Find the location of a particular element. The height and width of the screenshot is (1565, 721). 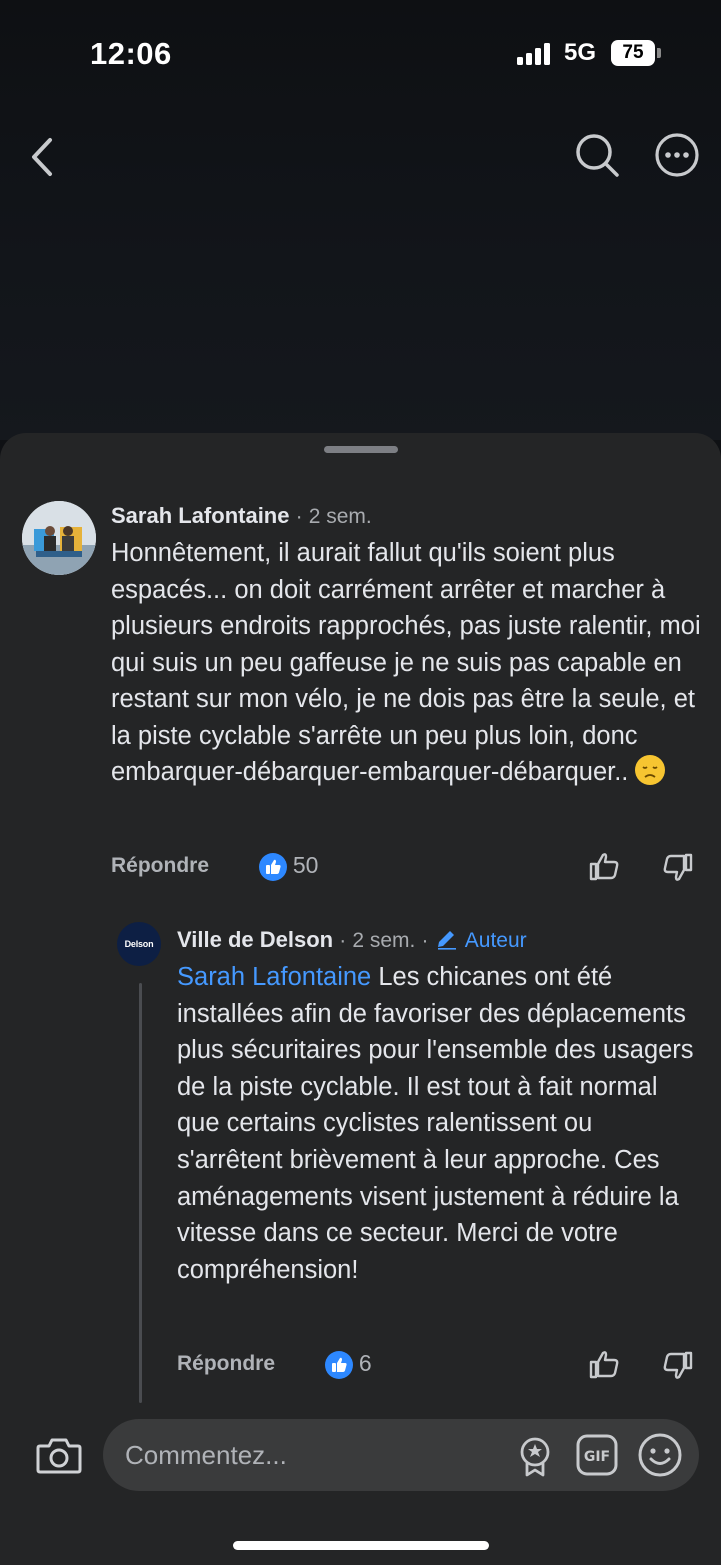

mention-link: Sarah Lafontaine is located at coordinates (274, 977).